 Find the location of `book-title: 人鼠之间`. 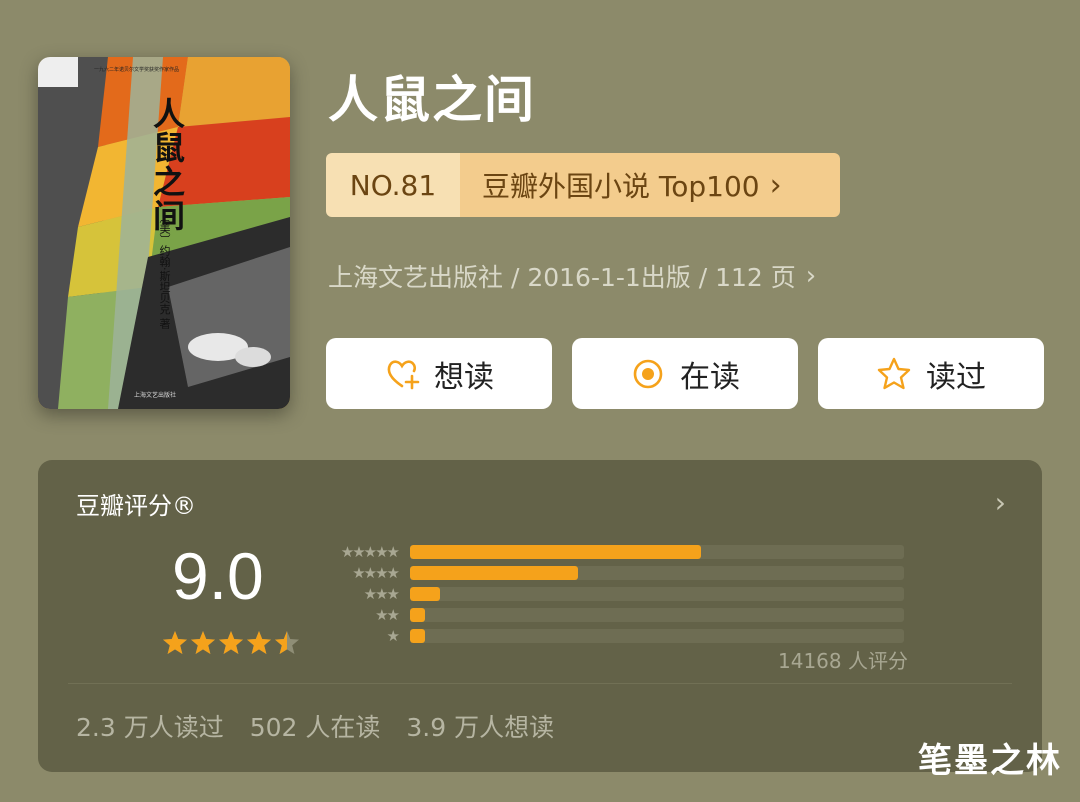

book-title: 人鼠之间 is located at coordinates (432, 100).